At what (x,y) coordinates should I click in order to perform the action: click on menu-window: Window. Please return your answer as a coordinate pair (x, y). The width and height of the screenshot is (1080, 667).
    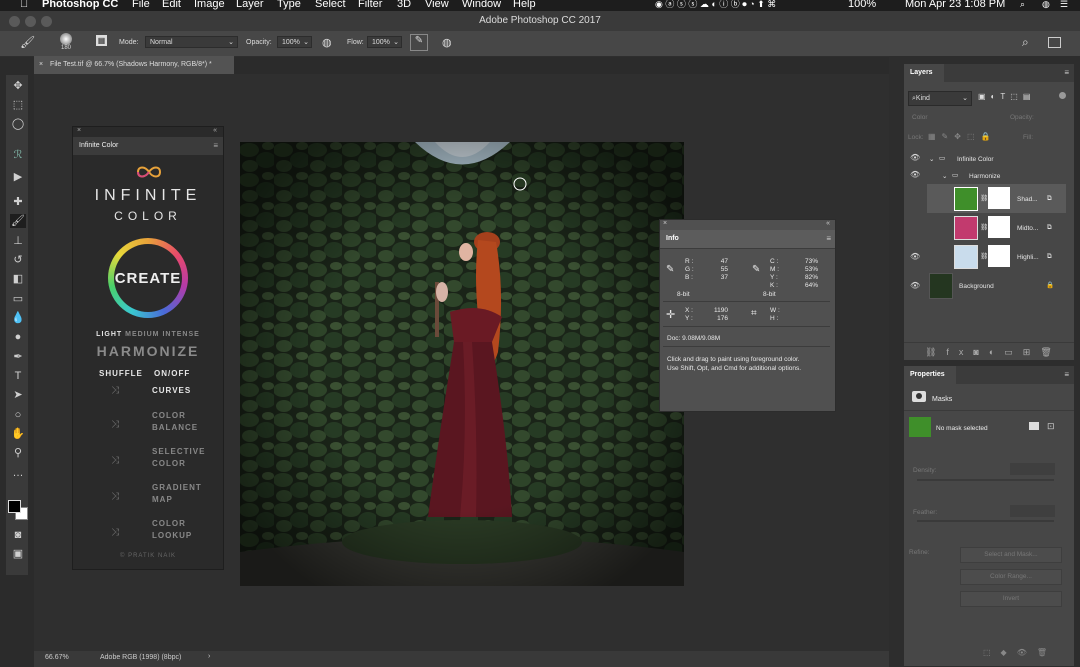
    Looking at the image, I should click on (481, 5).